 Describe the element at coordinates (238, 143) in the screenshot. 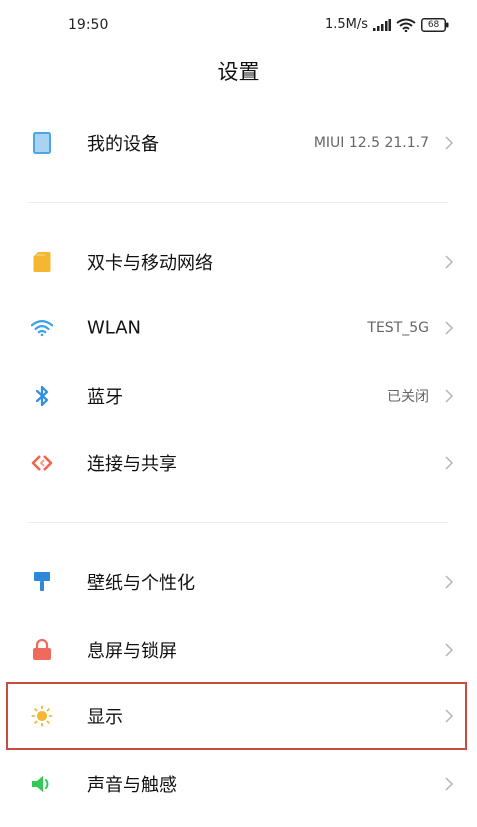

I see `settings-item-my-device: 我的设备 MIUI 12.5 21.1.7` at that location.